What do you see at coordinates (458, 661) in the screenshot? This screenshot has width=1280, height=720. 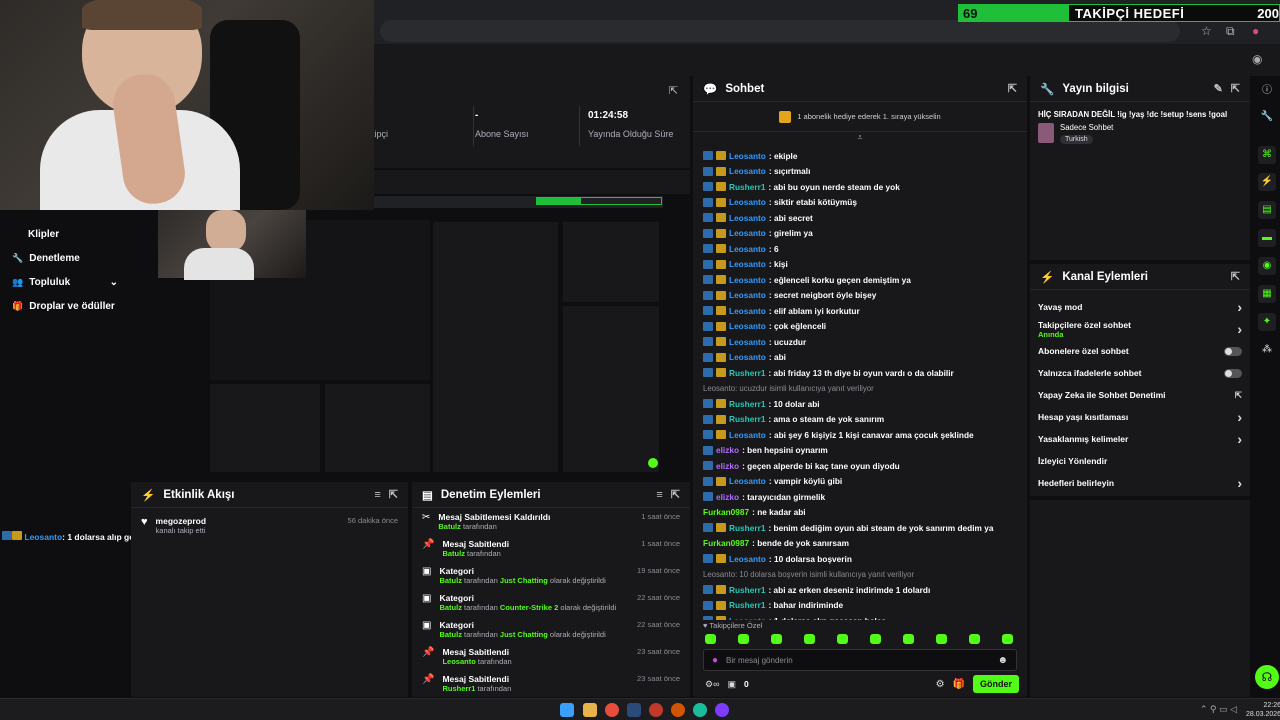 I see `mod-actor: Leosanto` at bounding box center [458, 661].